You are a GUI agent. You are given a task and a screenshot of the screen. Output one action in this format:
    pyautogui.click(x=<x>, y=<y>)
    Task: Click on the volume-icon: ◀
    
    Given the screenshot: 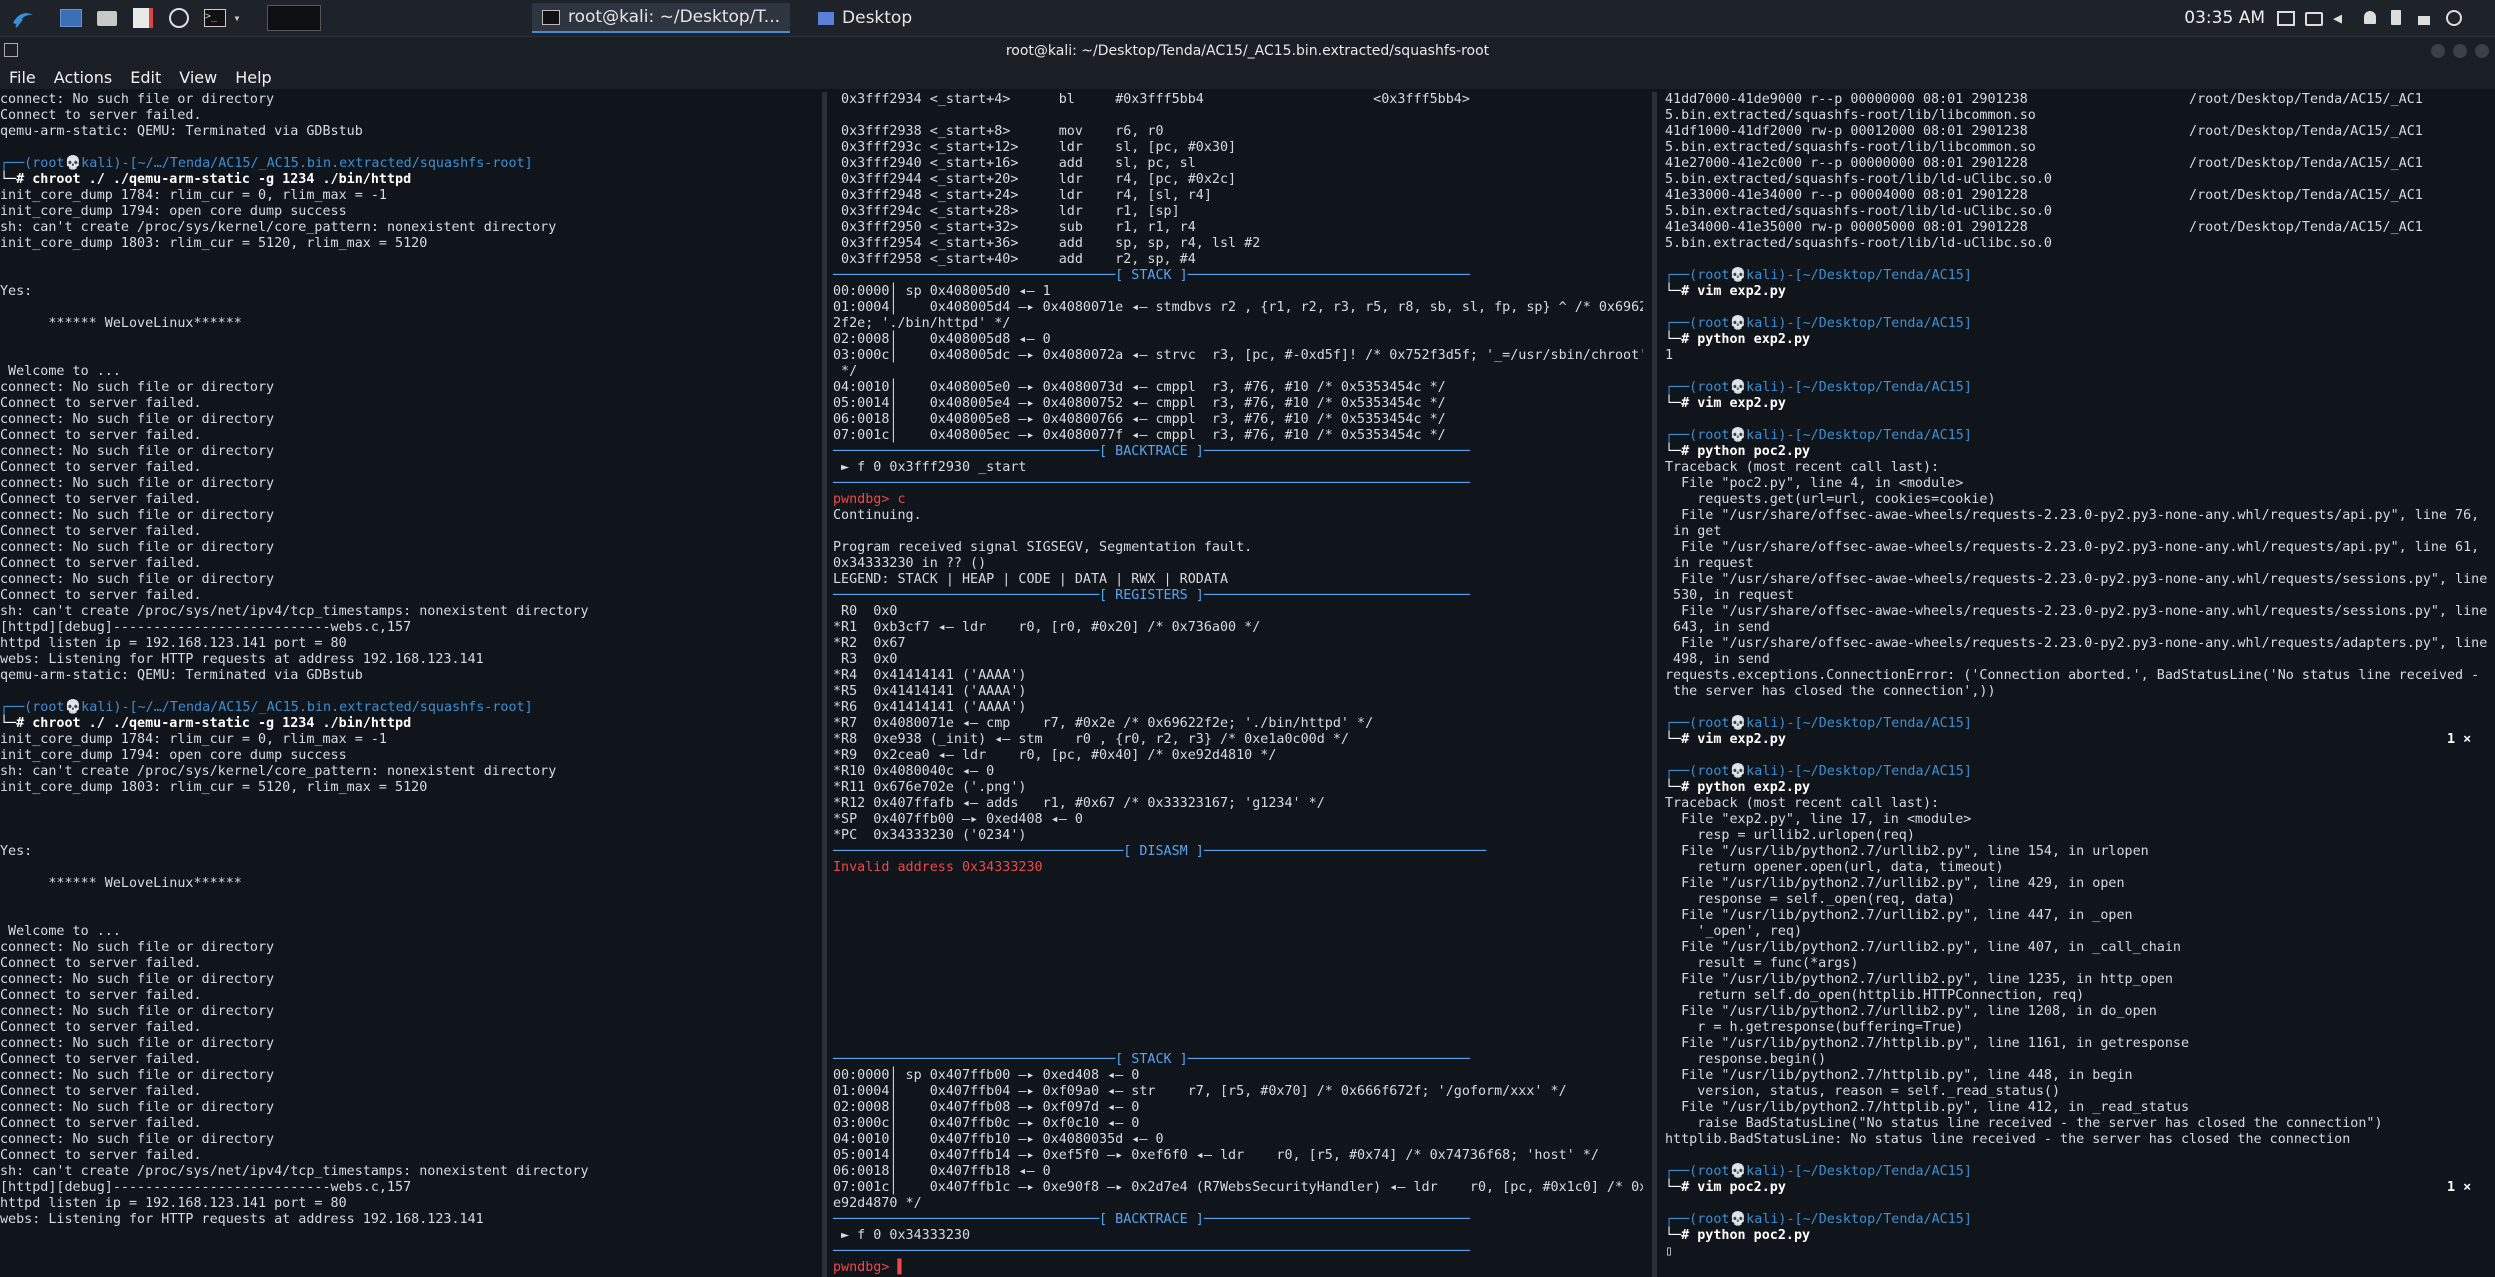 What is the action you would take?
    pyautogui.click(x=2342, y=18)
    